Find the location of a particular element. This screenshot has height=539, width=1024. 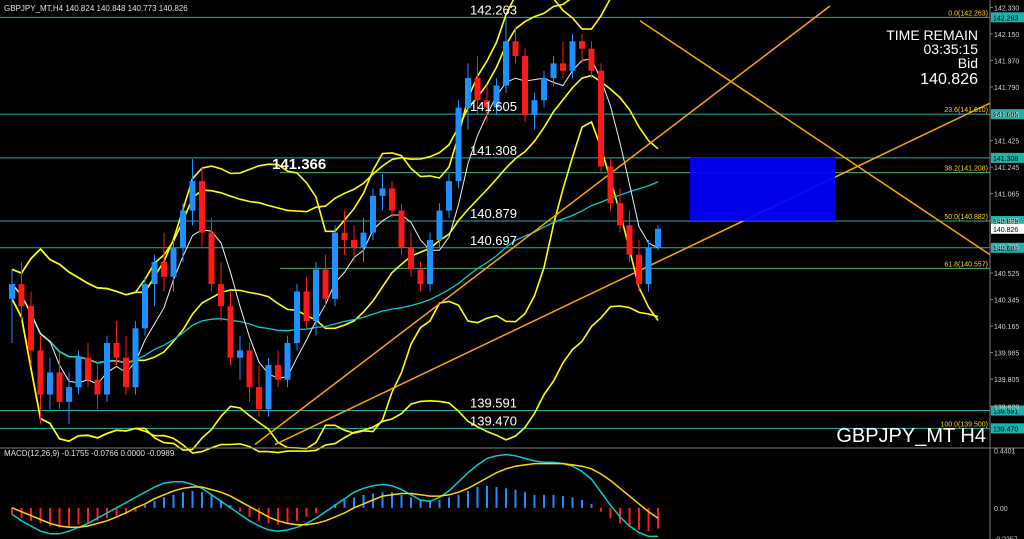

axis-price-tag-text: 142.263 is located at coordinates (1005, 18).